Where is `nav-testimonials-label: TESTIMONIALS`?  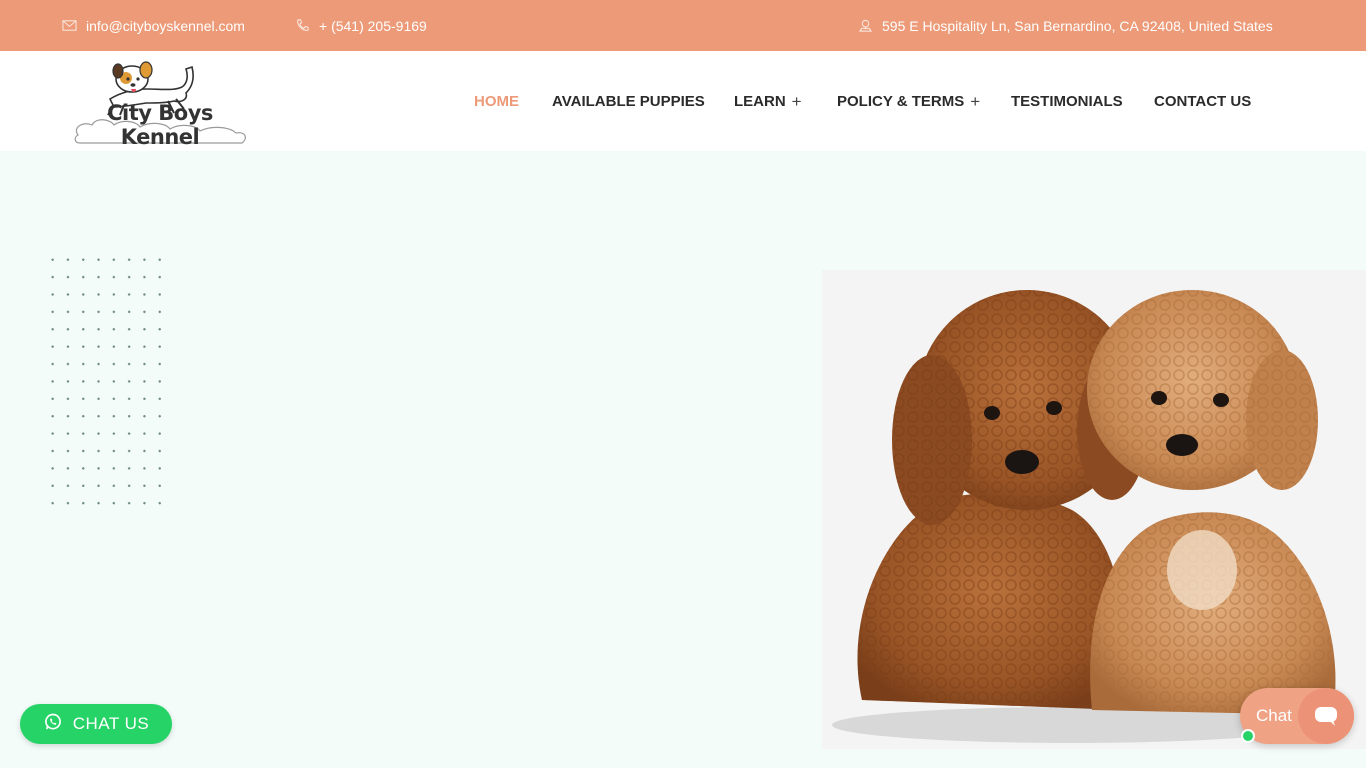 nav-testimonials-label: TESTIMONIALS is located at coordinates (1067, 101).